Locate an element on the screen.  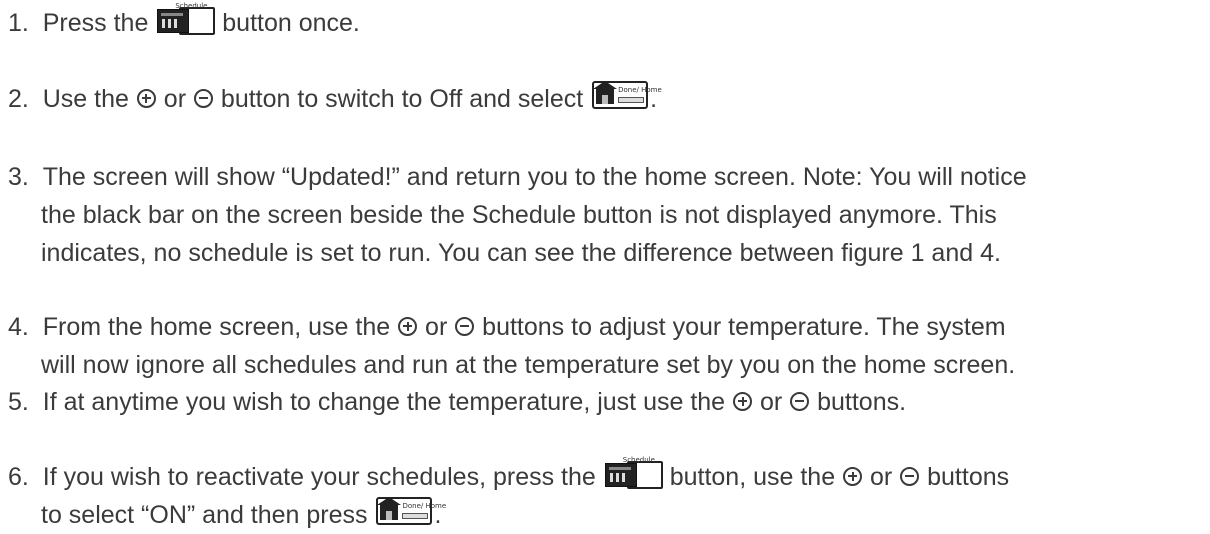
list-item-line: 1. Press the Schedule button once. is located at coordinates (609, 22).